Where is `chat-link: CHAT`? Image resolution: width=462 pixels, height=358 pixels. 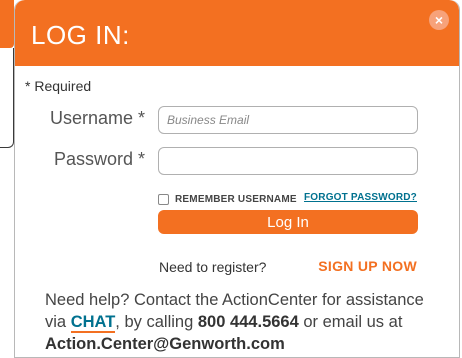
chat-link: CHAT is located at coordinates (93, 323).